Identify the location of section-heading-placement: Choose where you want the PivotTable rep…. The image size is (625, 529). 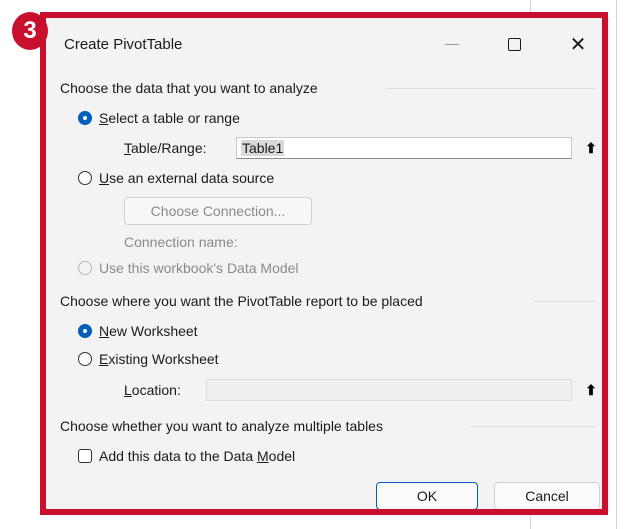
(241, 301).